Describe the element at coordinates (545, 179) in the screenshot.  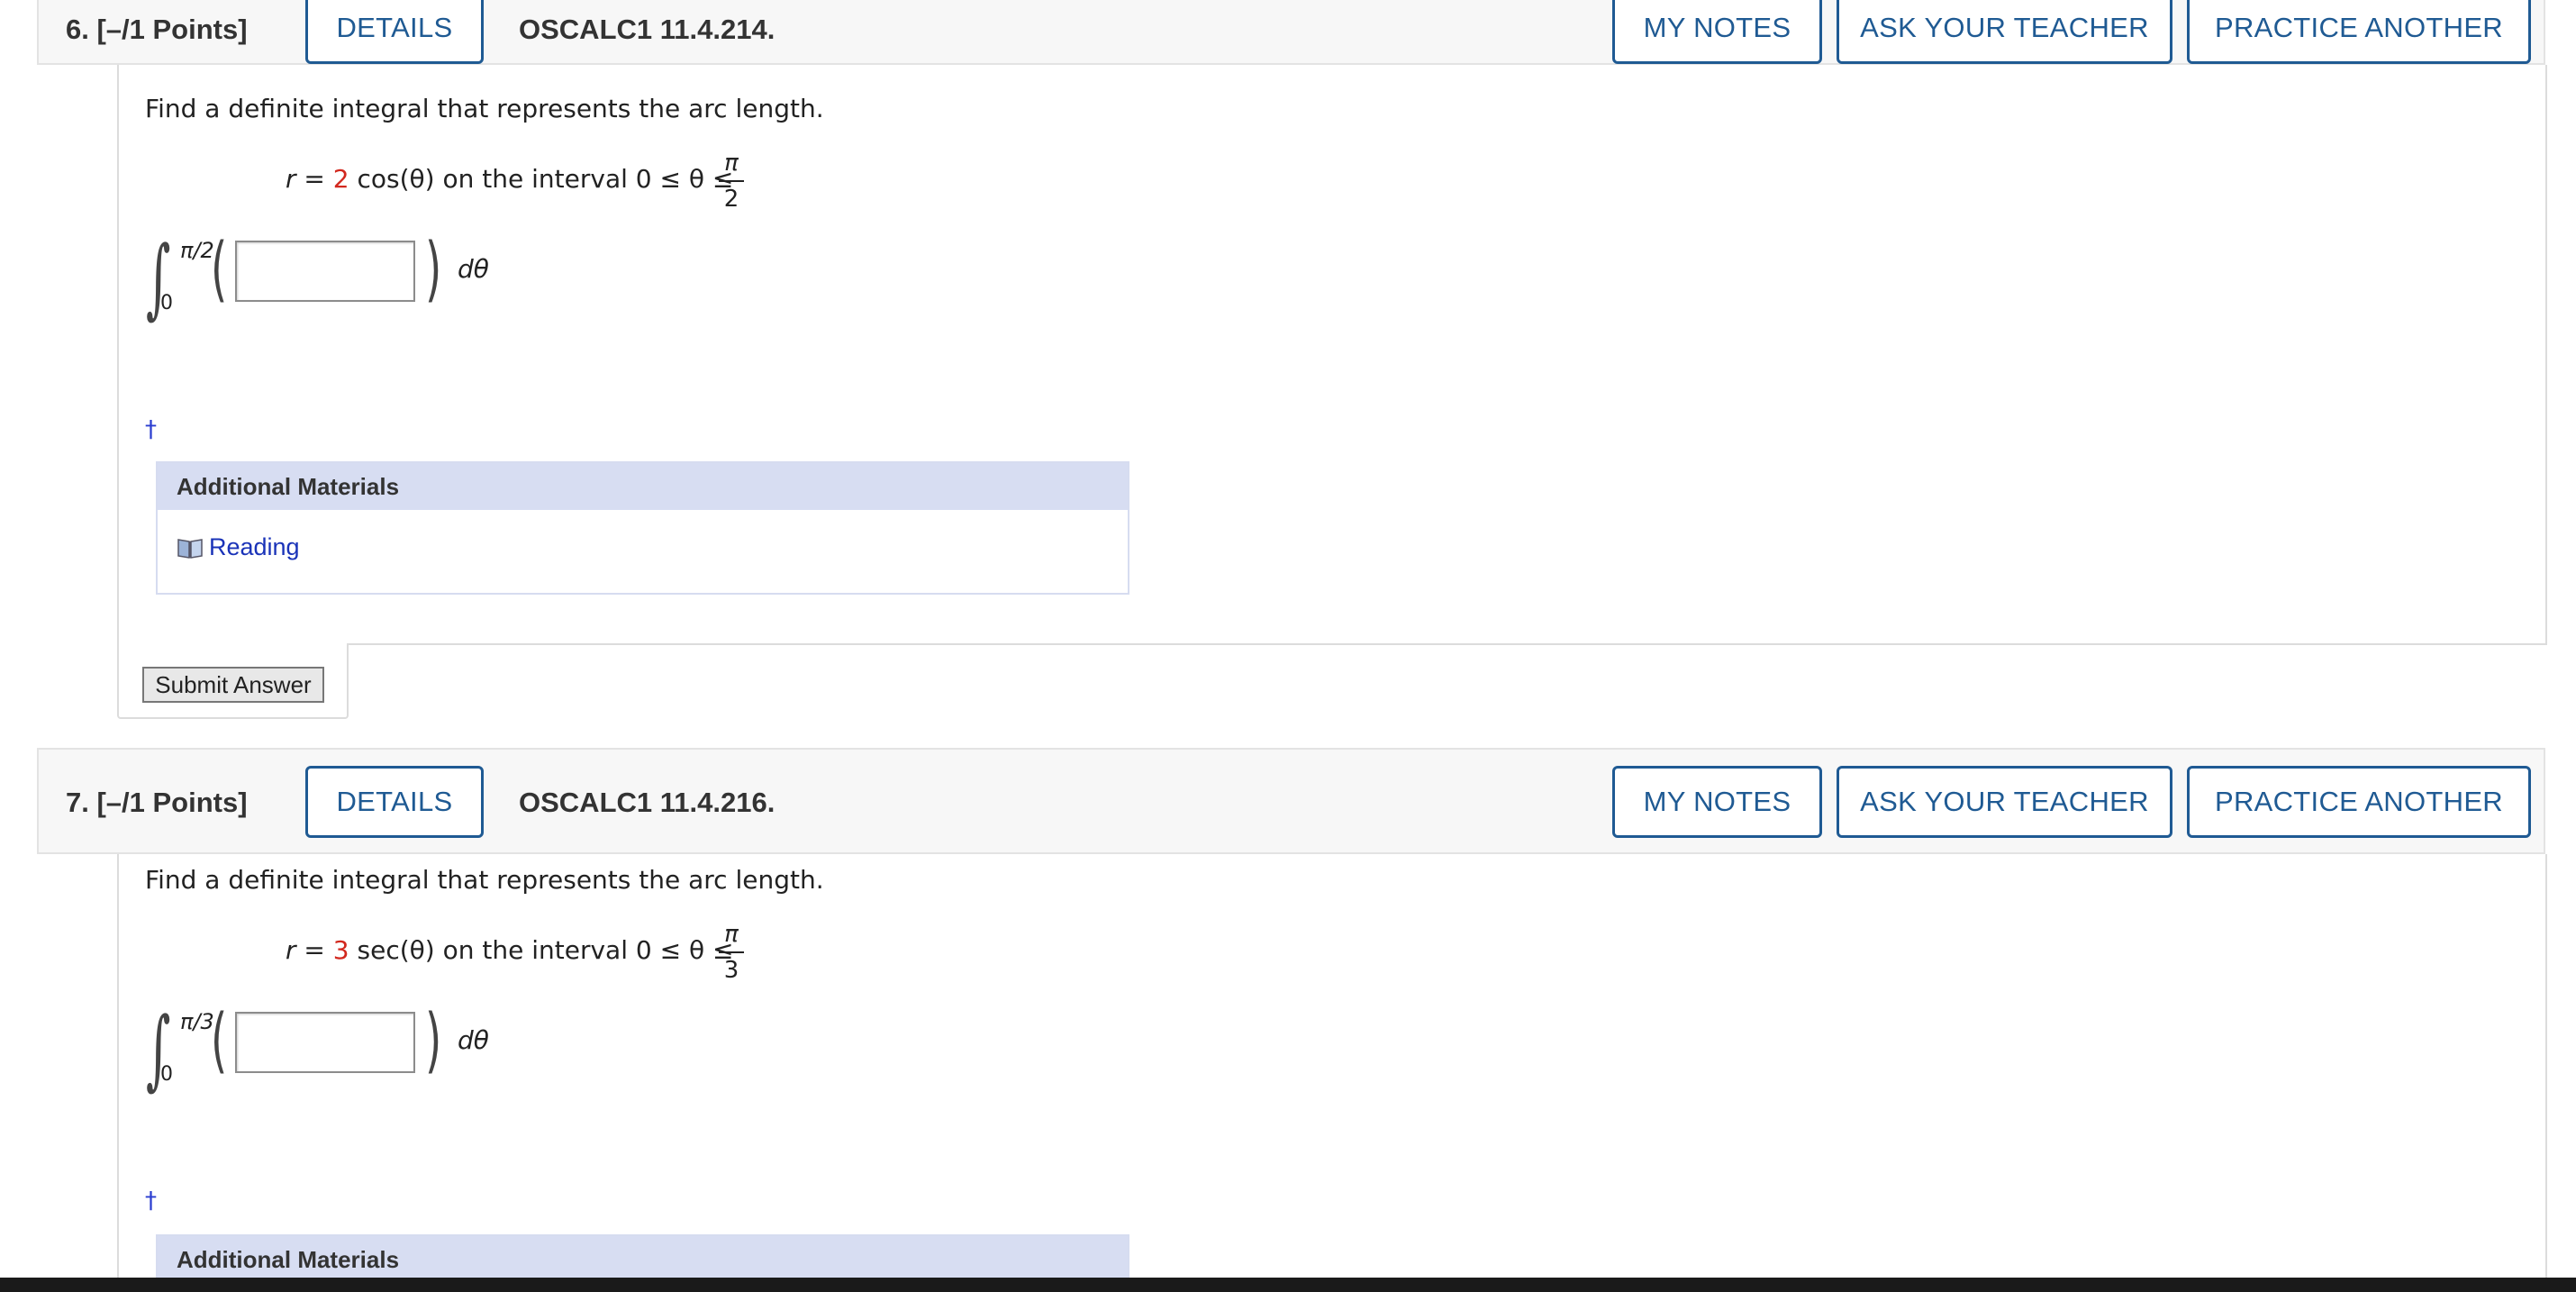
I see `equation-function: cos(θ) on the interval 0 ≤ θ ≤` at that location.